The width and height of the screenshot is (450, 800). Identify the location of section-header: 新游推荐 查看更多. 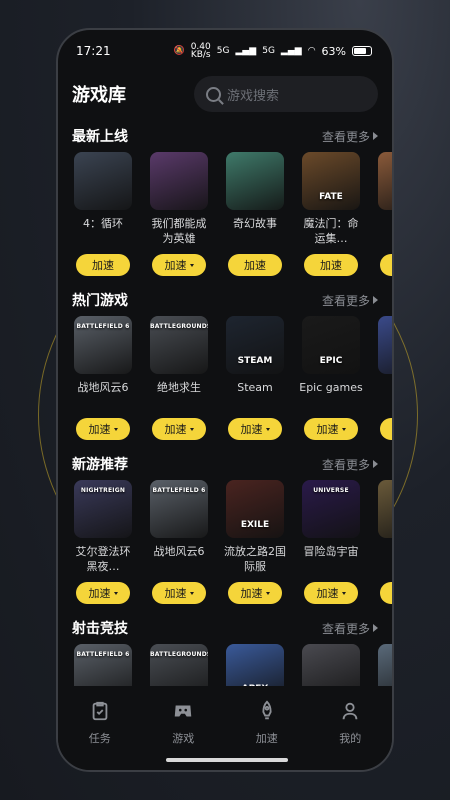
(225, 464).